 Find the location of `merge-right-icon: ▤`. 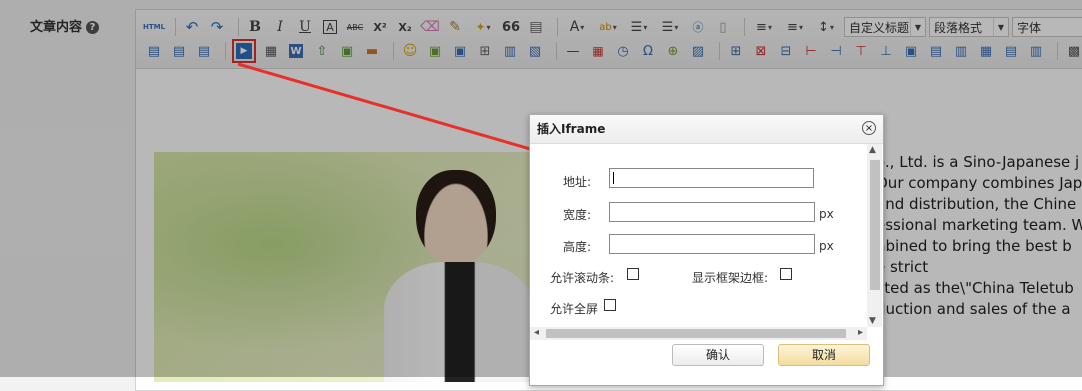

merge-right-icon: ▤ is located at coordinates (936, 51).